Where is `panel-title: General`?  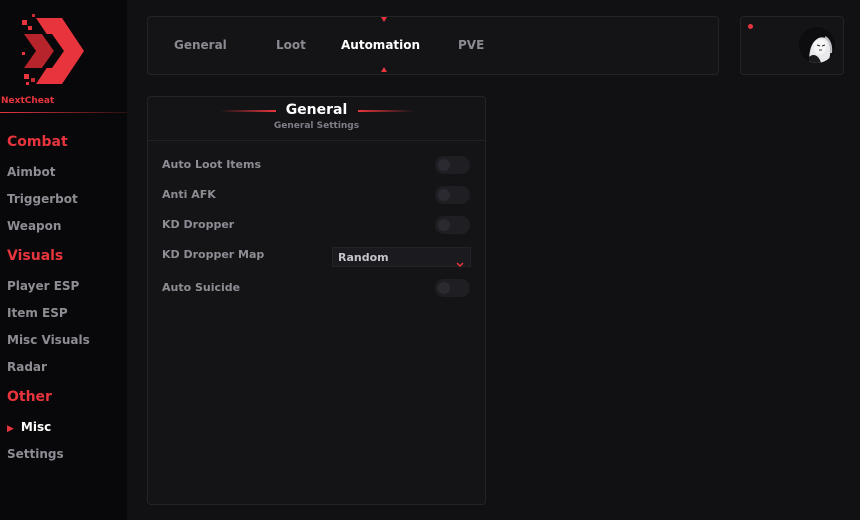 panel-title: General is located at coordinates (316, 110).